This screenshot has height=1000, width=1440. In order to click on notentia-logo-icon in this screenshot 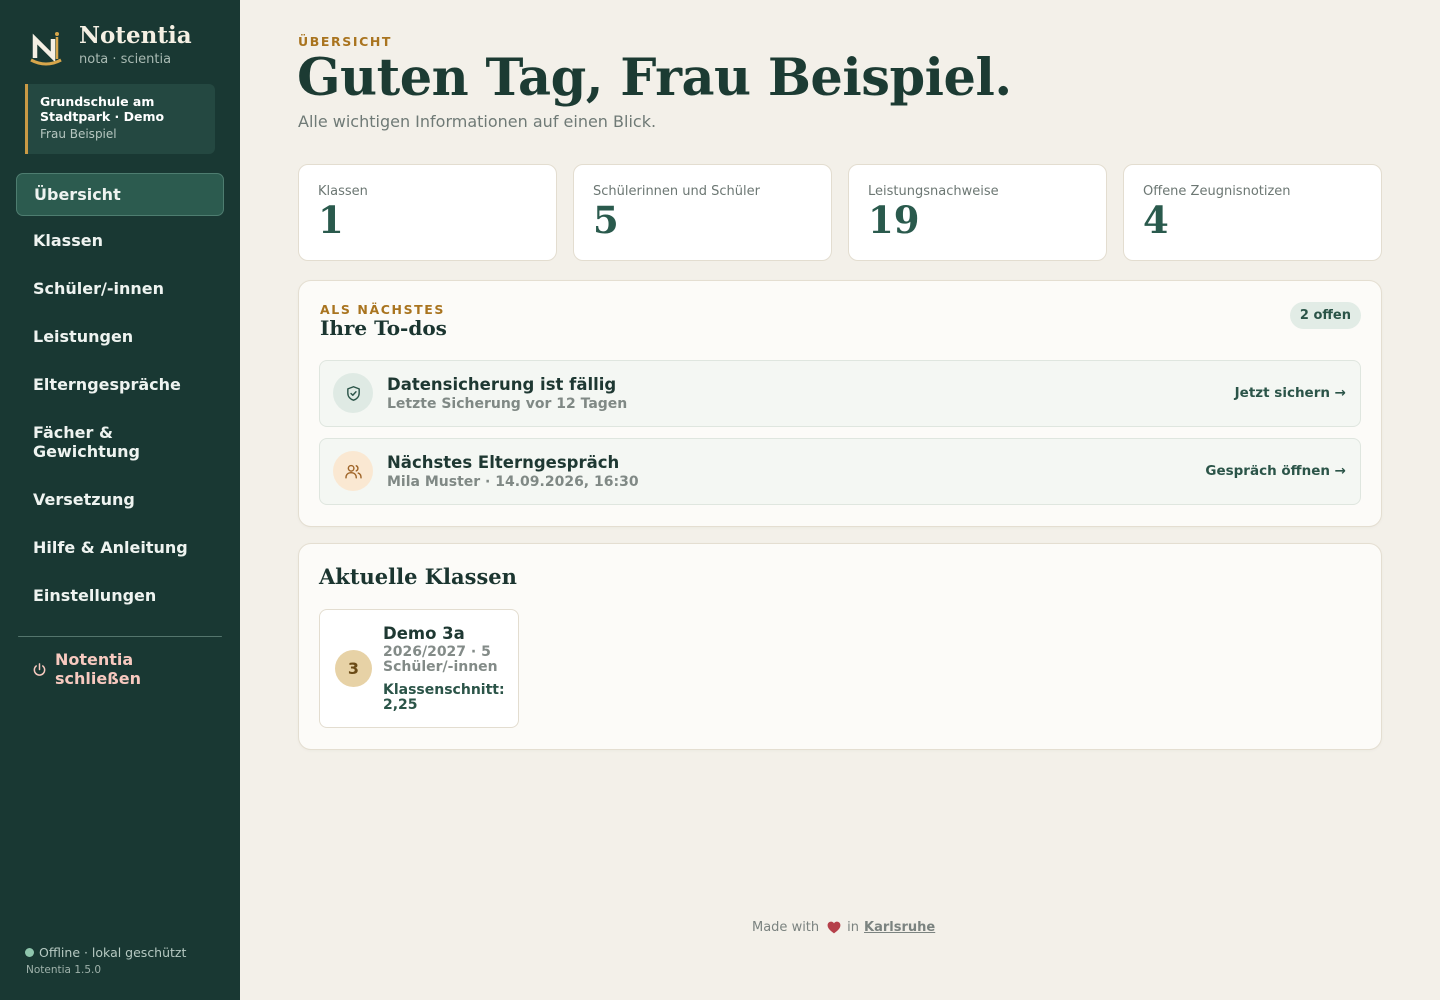, I will do `click(46, 49)`.